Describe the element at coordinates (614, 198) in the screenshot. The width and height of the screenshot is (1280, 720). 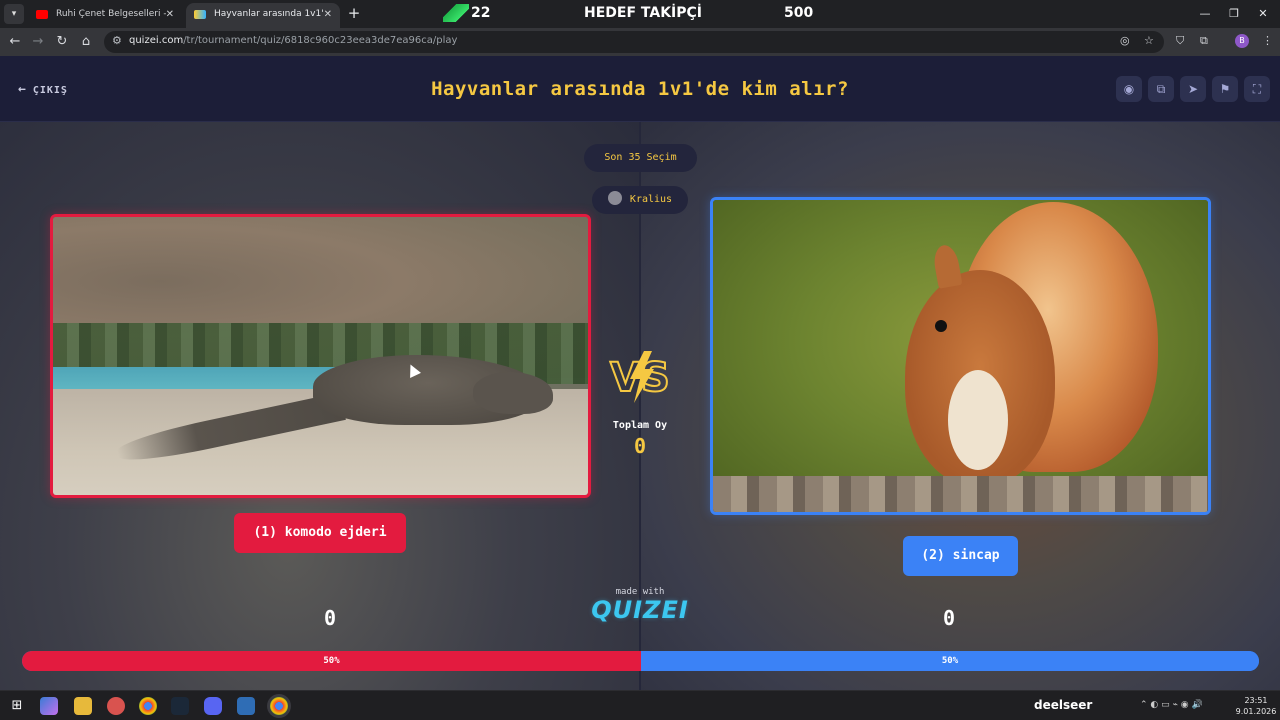
I see `avatar` at that location.